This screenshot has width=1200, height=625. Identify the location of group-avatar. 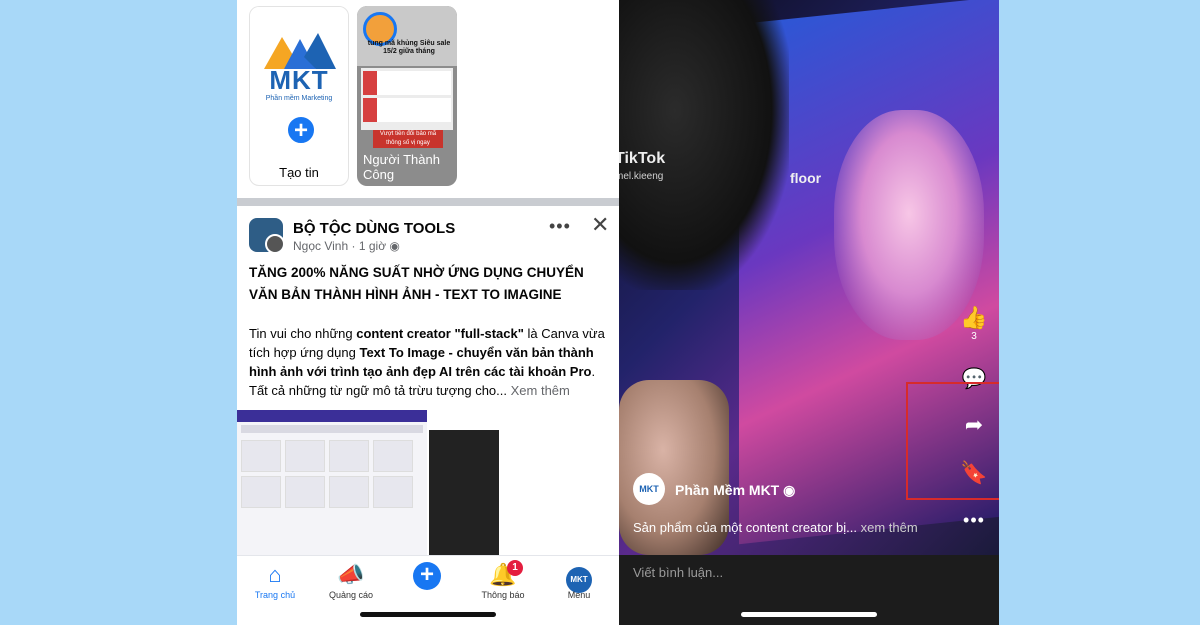
(266, 235).